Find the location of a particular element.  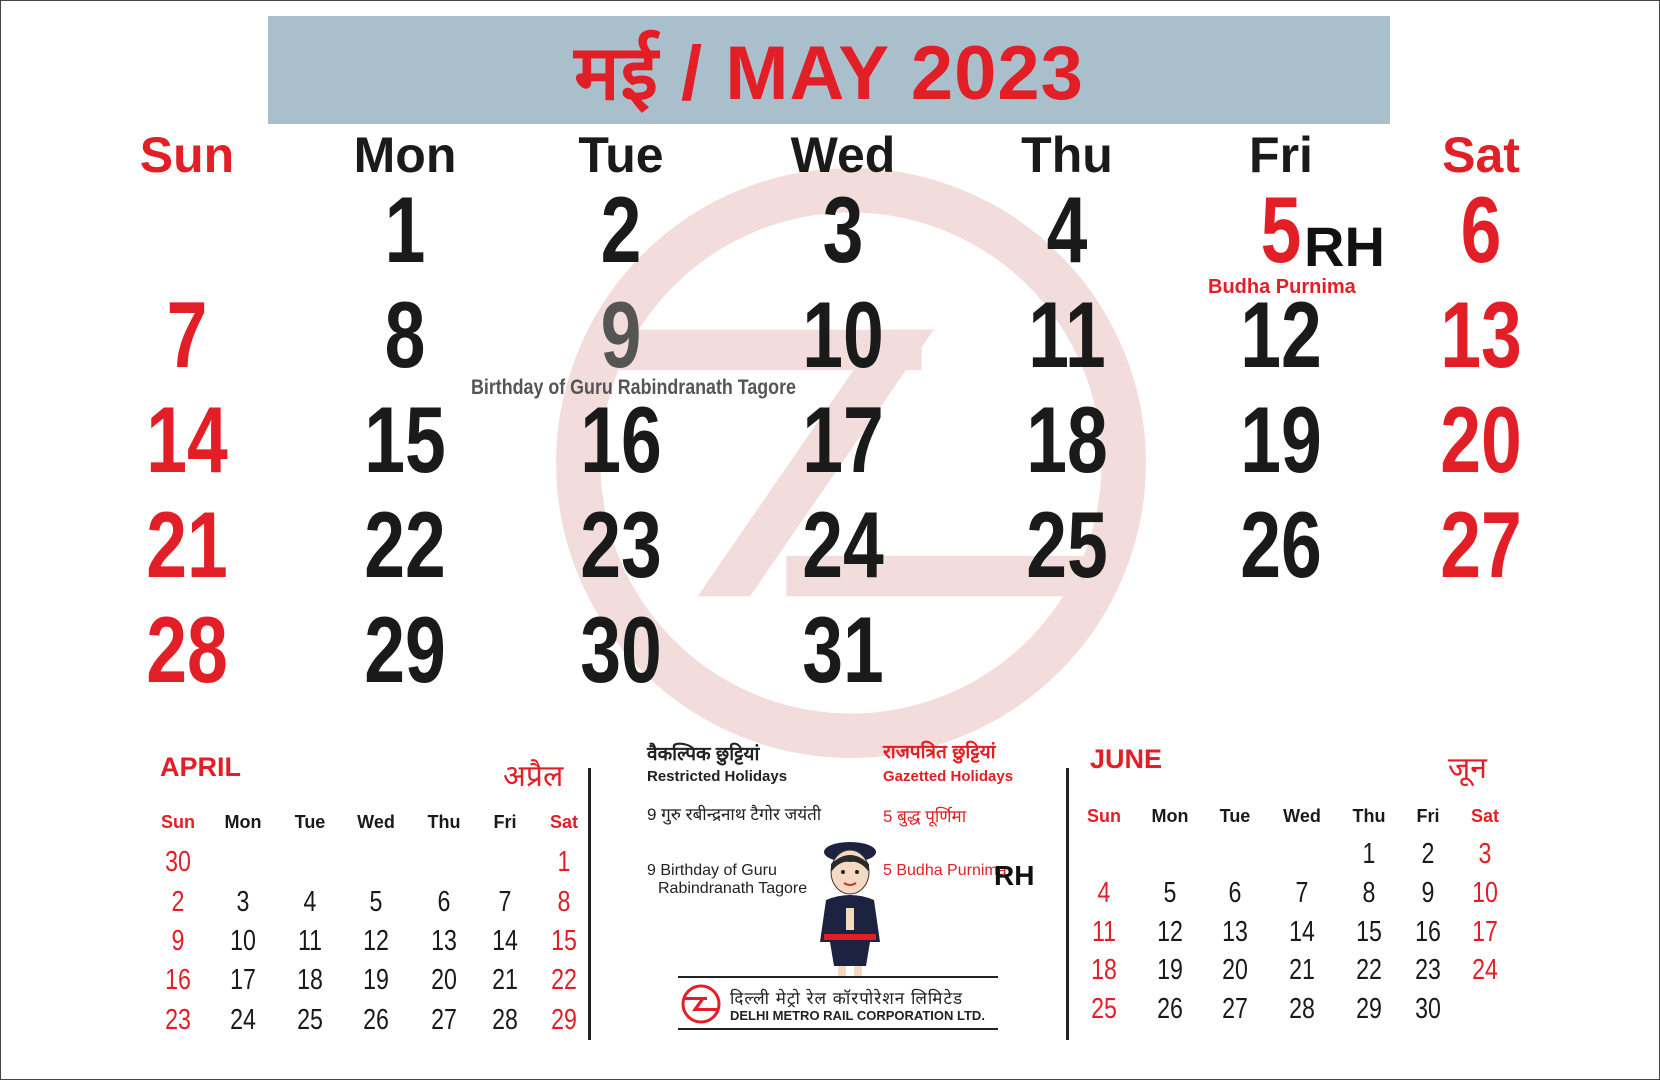

day-cell: 2 is located at coordinates (621, 229).